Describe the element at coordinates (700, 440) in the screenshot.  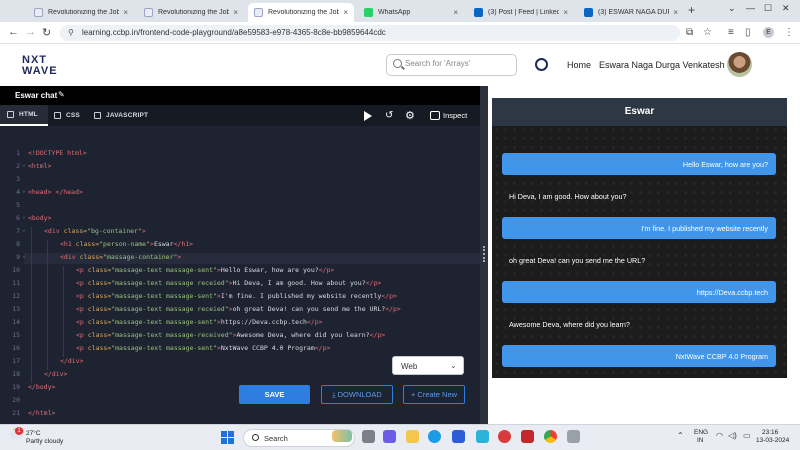
I see `language-region: IN` at that location.